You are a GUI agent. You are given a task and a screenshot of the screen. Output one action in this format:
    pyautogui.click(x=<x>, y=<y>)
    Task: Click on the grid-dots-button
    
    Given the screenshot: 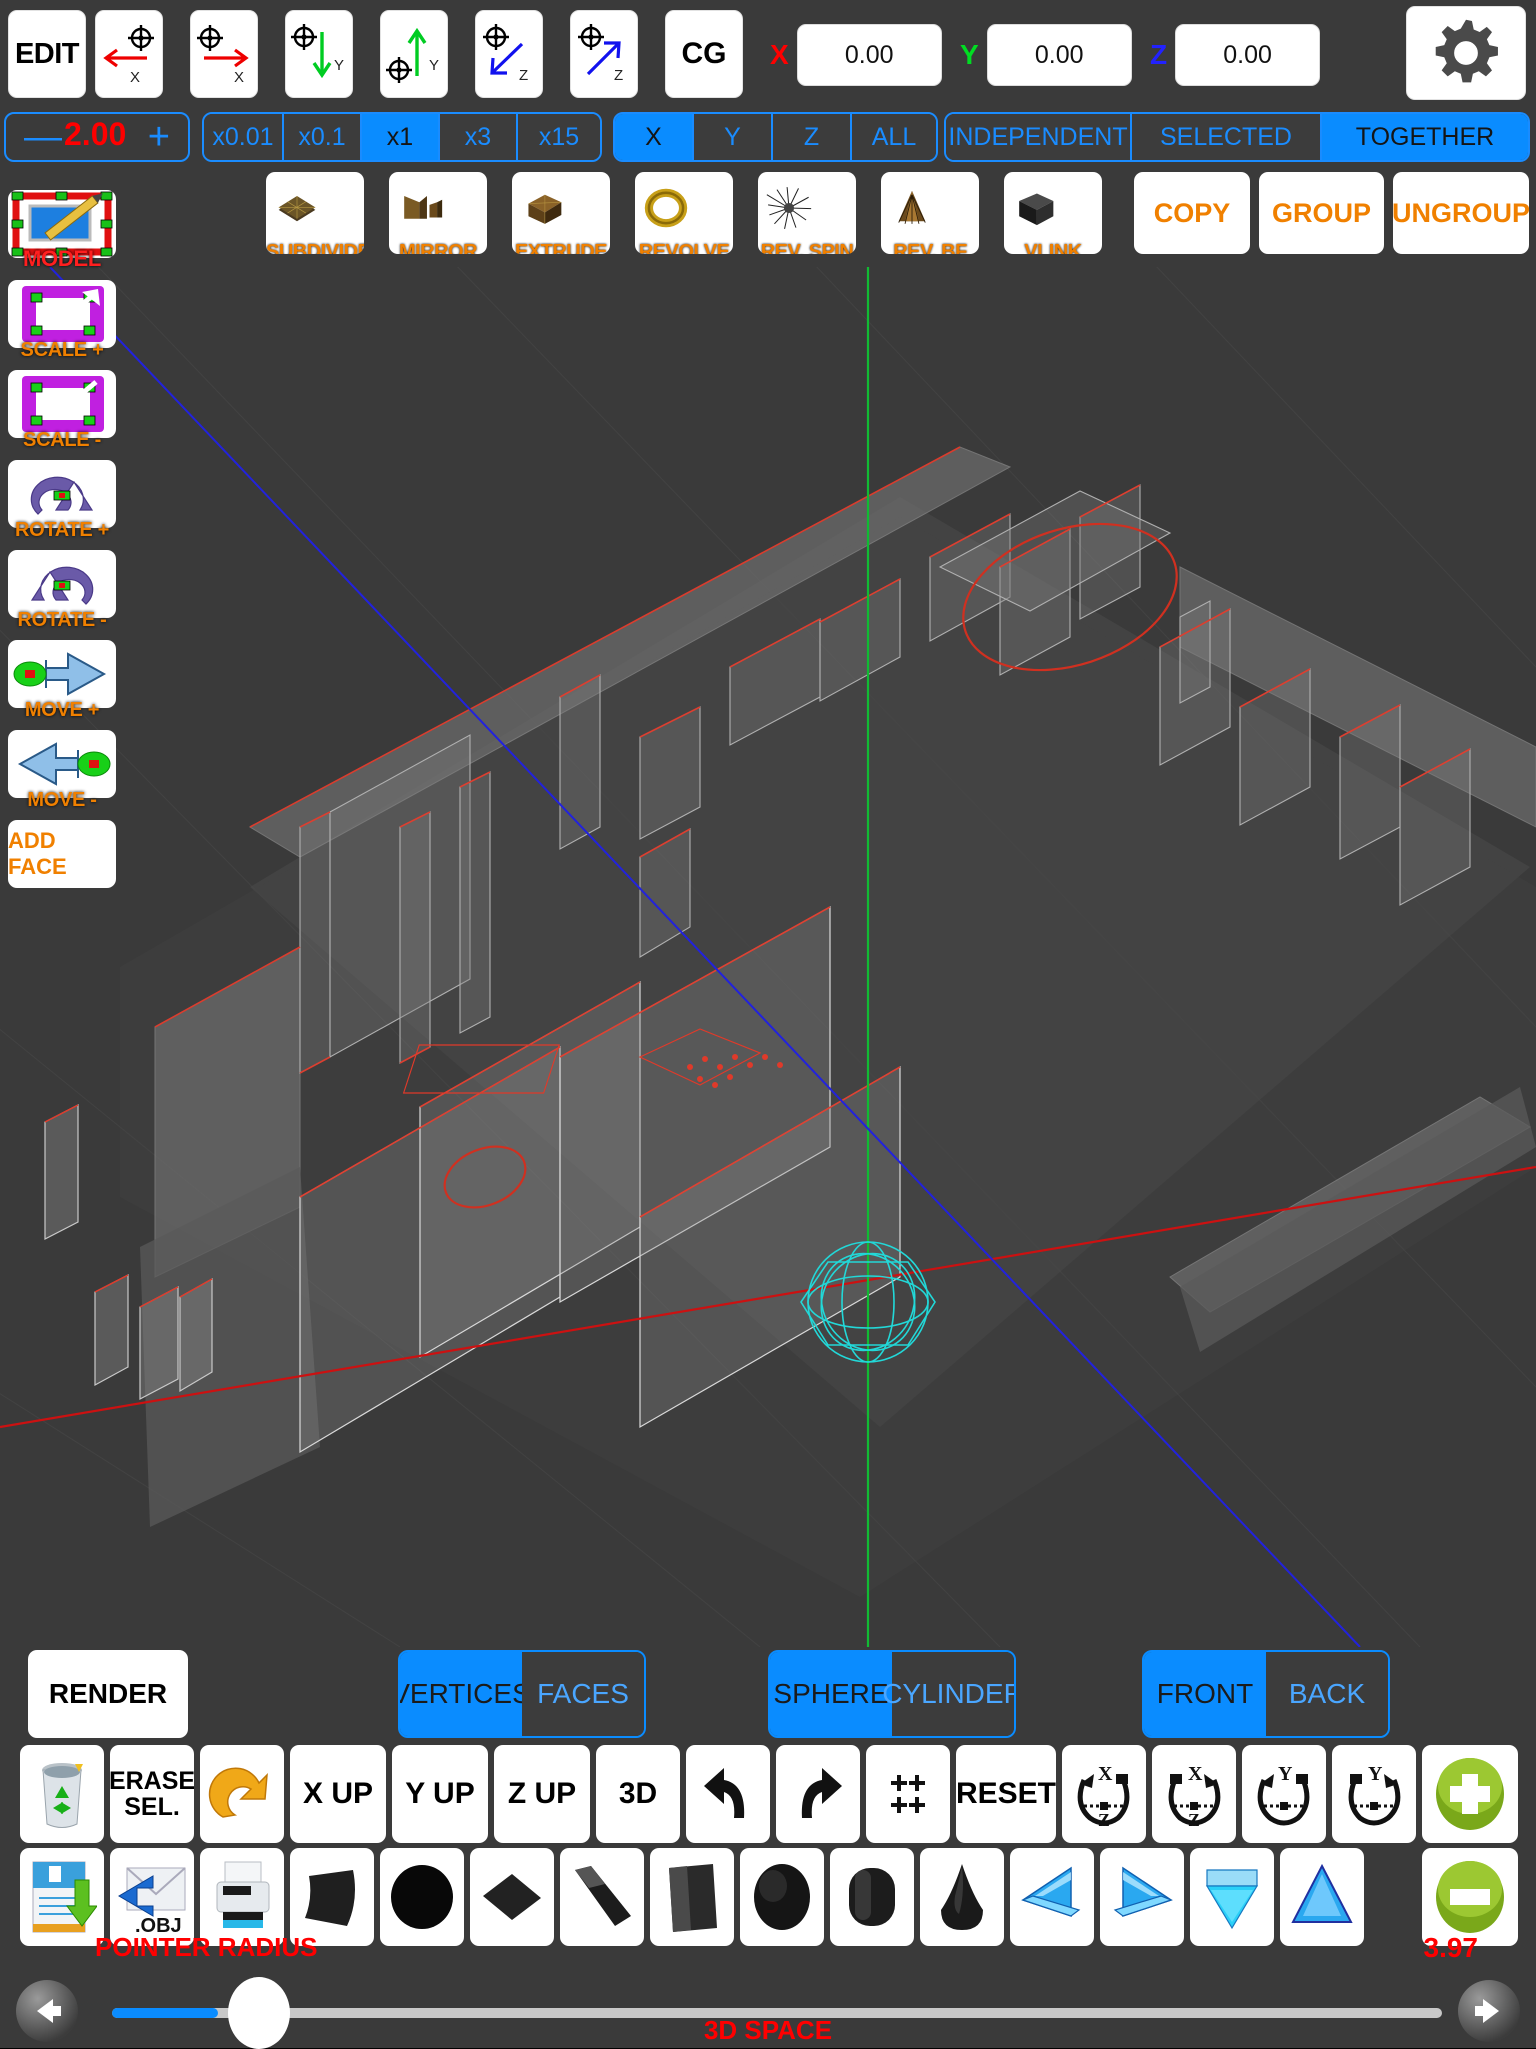 What is the action you would take?
    pyautogui.click(x=908, y=1794)
    